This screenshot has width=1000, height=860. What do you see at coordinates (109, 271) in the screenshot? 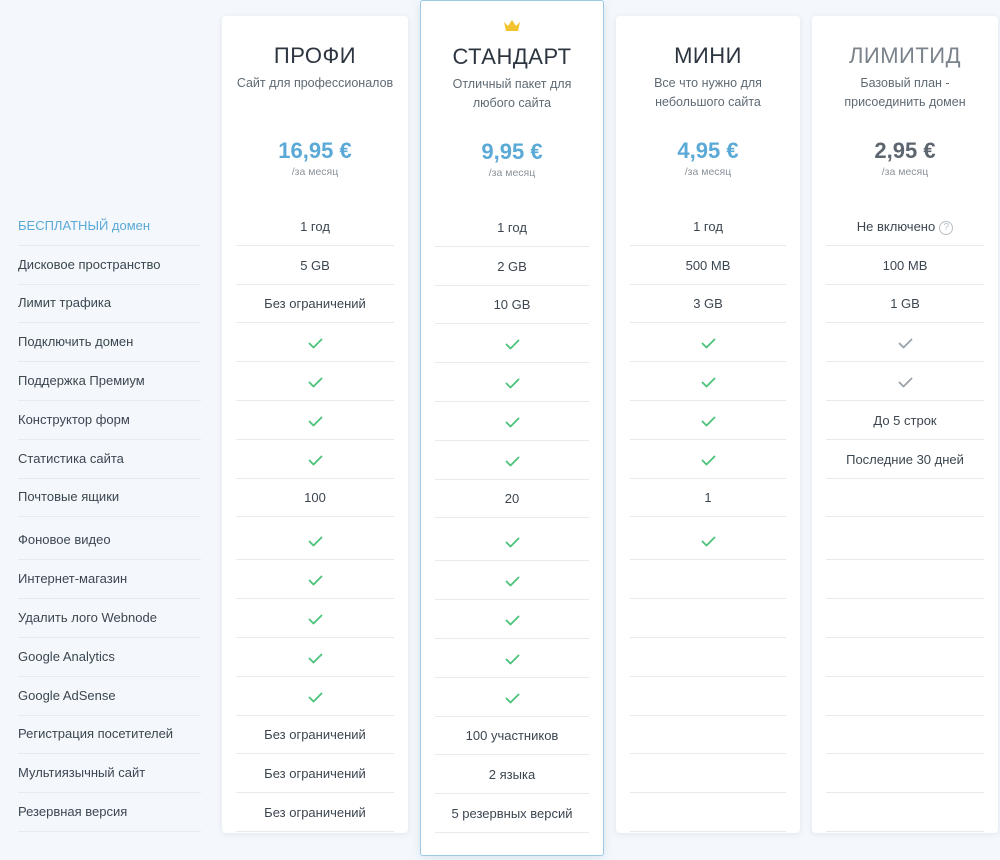
I see `feature-label: Дисковое пространство` at bounding box center [109, 271].